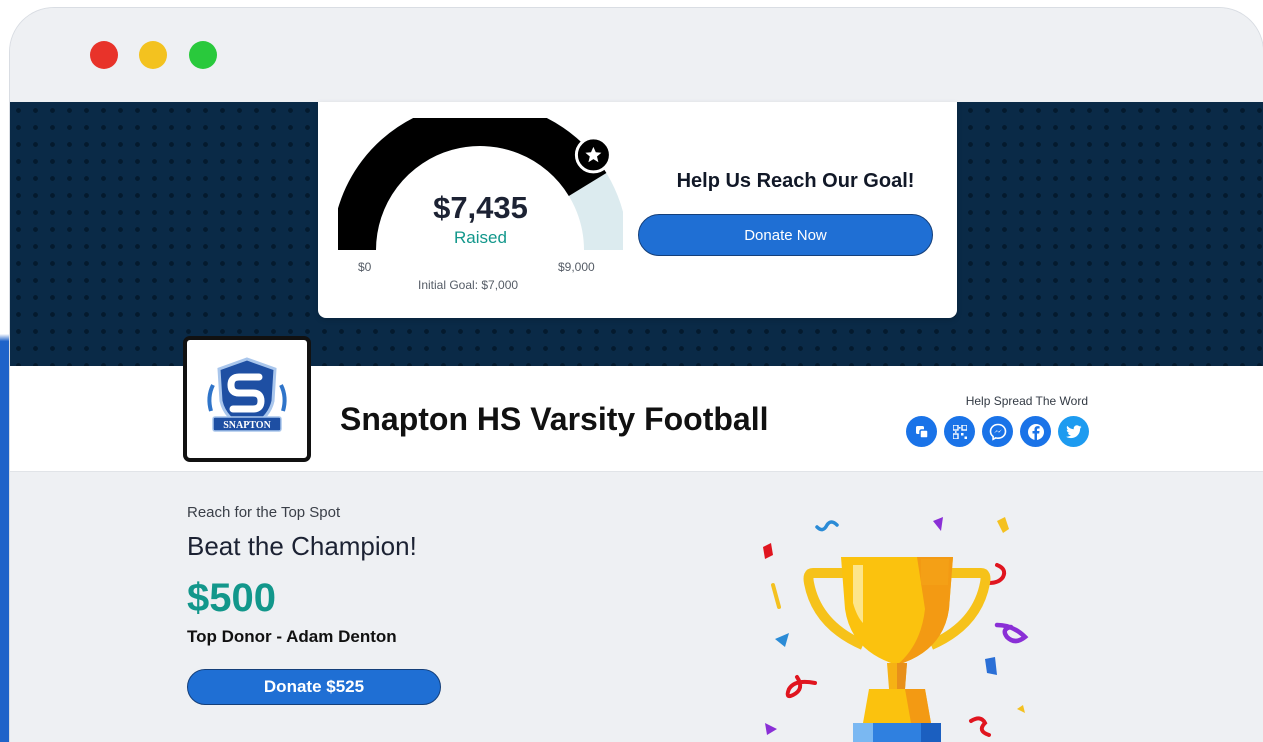 The height and width of the screenshot is (742, 1263). I want to click on window-titlebar, so click(636, 55).